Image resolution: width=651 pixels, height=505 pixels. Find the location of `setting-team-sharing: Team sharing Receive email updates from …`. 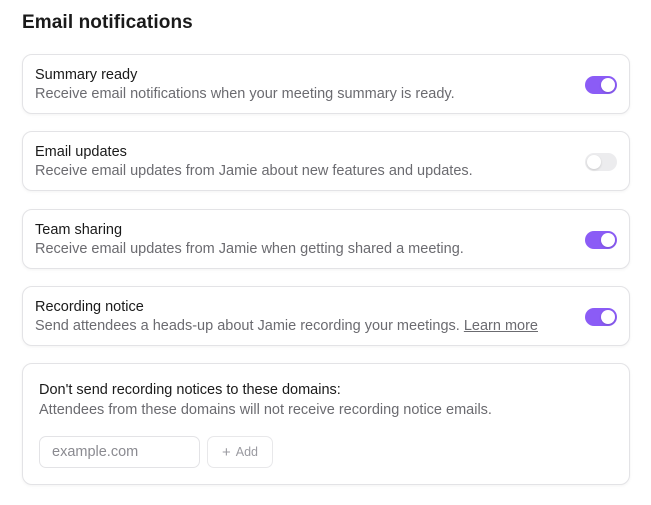

setting-team-sharing: Team sharing Receive email updates from … is located at coordinates (326, 239).